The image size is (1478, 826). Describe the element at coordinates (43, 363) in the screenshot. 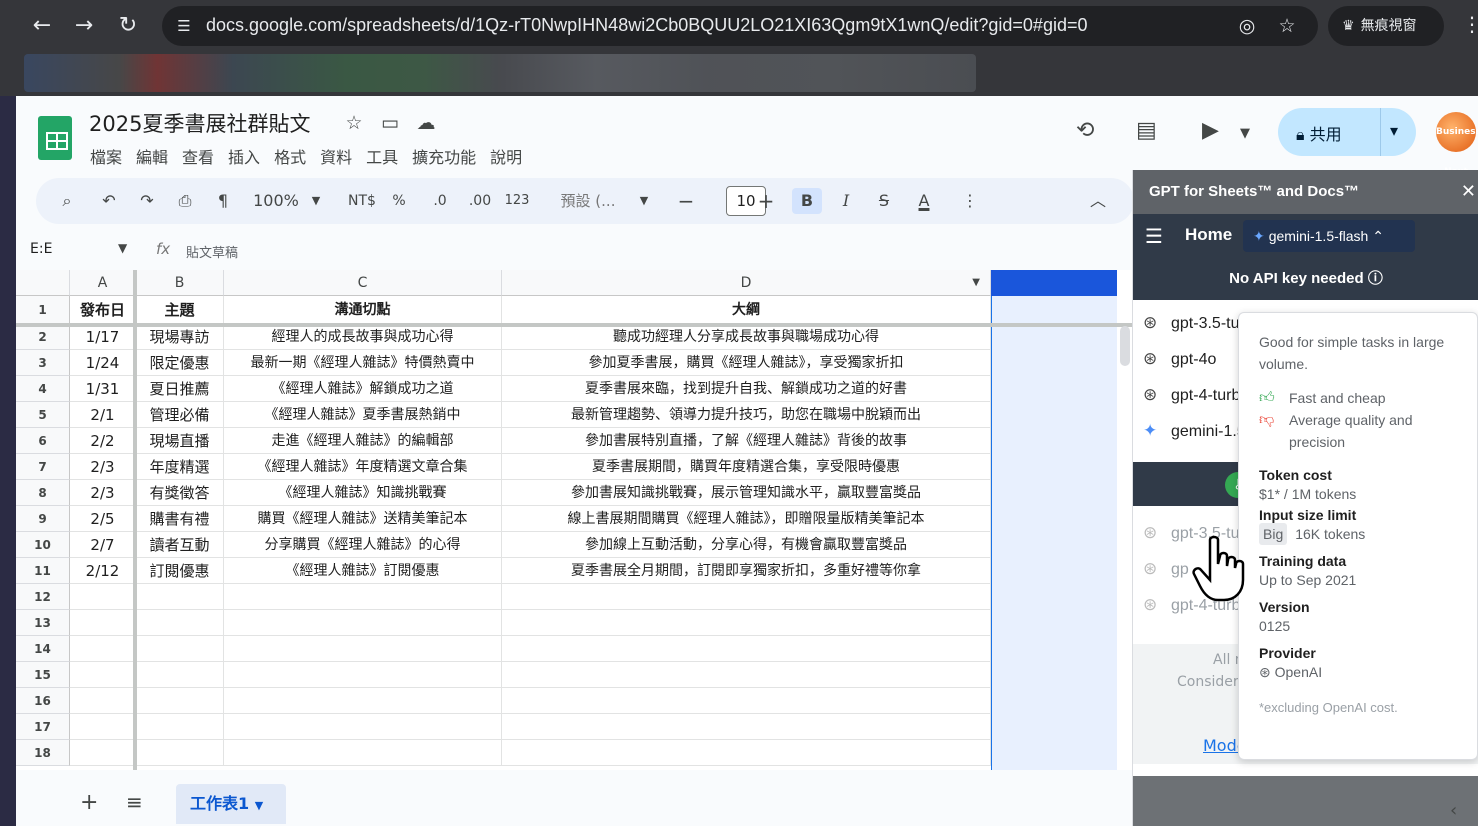

I see `row-header: 3` at that location.